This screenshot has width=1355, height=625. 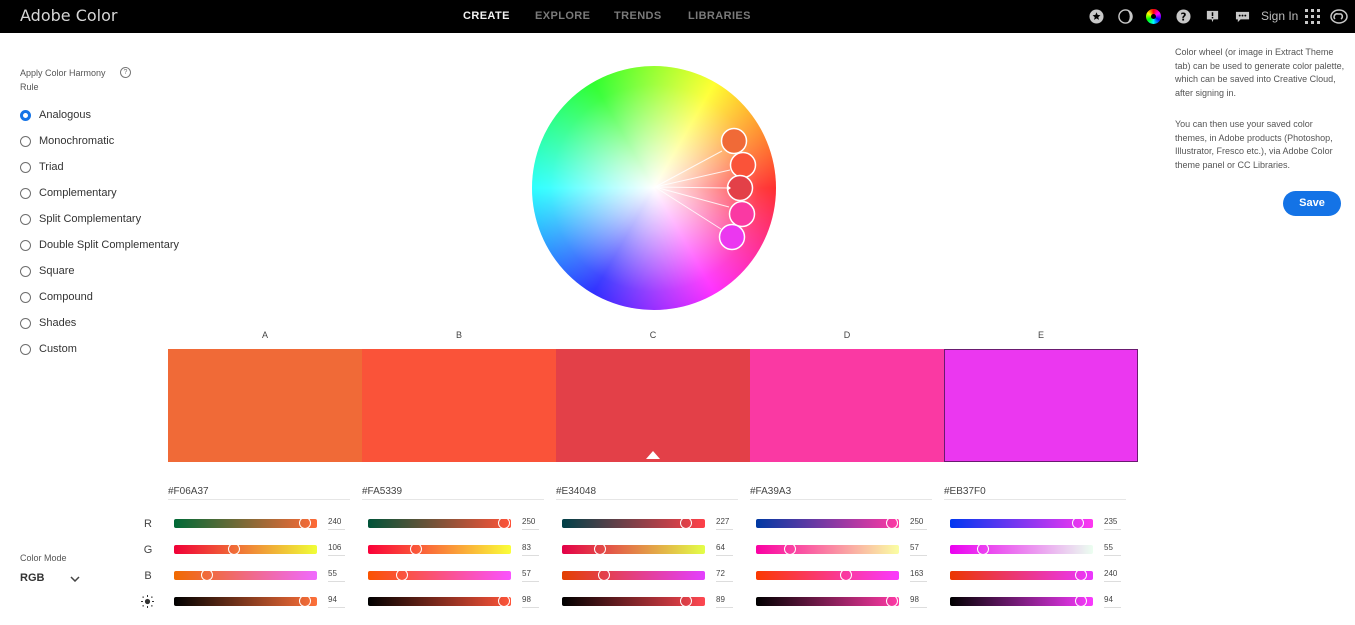 I want to click on slider-value-r-b: 250, so click(x=530, y=523).